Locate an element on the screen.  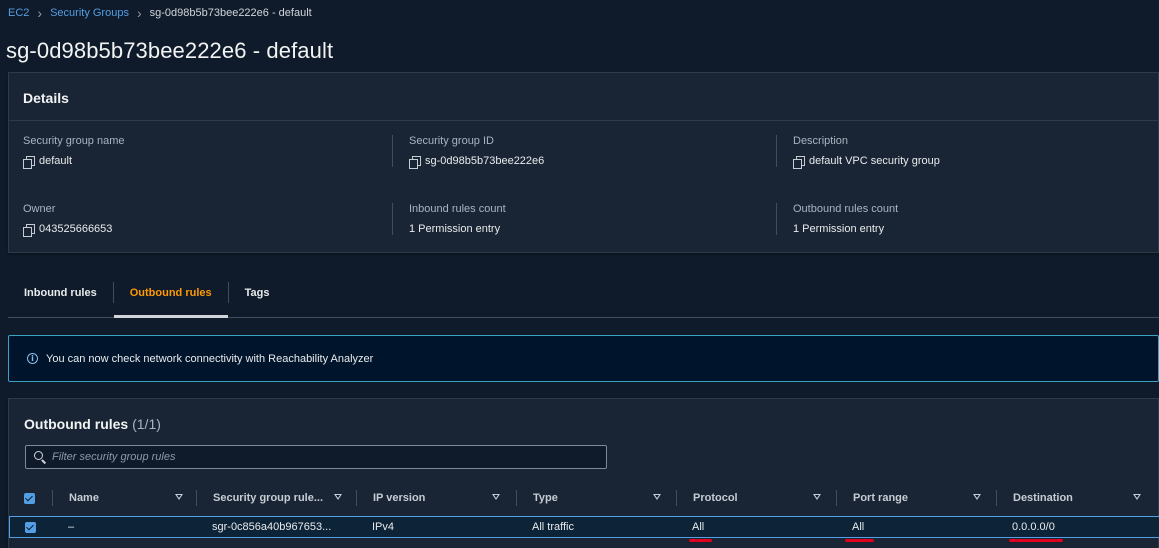
field-owner: Owner 043525666653 is located at coordinates (203, 220).